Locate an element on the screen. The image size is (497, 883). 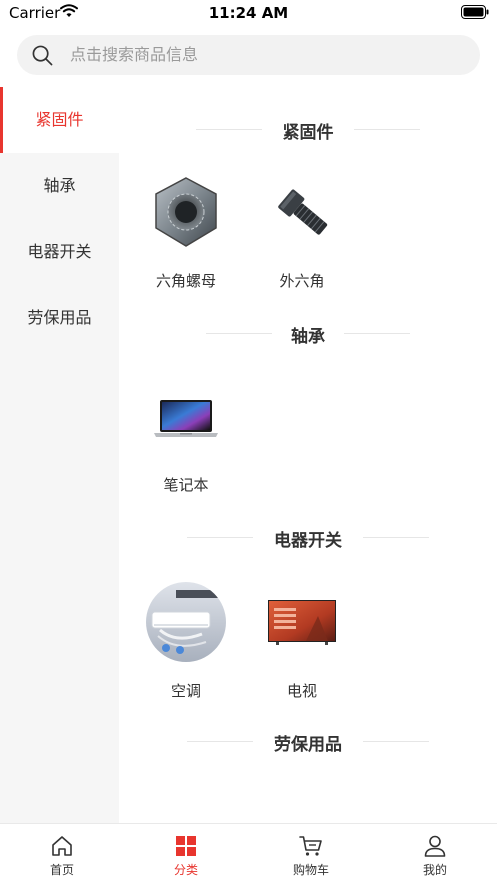
tab-profile: 我的 is located at coordinates (435, 853).